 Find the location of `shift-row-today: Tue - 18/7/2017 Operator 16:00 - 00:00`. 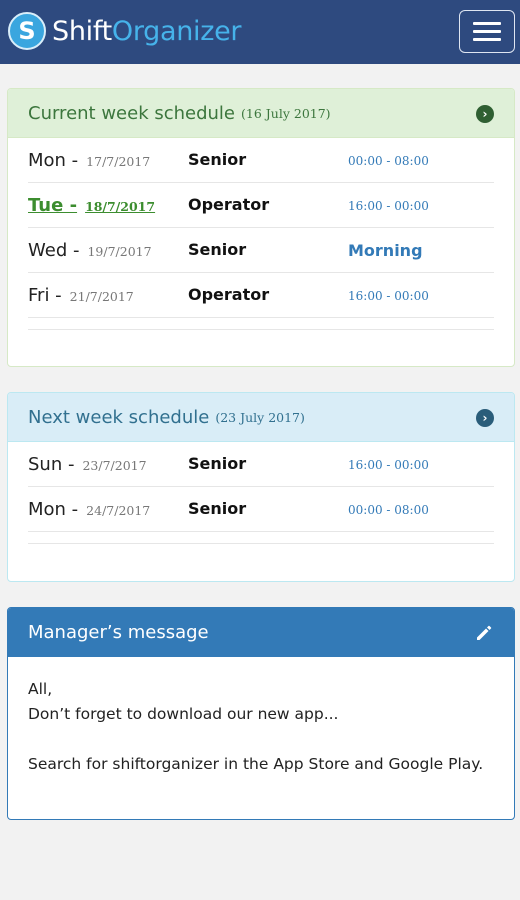

shift-row-today: Tue - 18/7/2017 Operator 16:00 - 00:00 is located at coordinates (261, 205).